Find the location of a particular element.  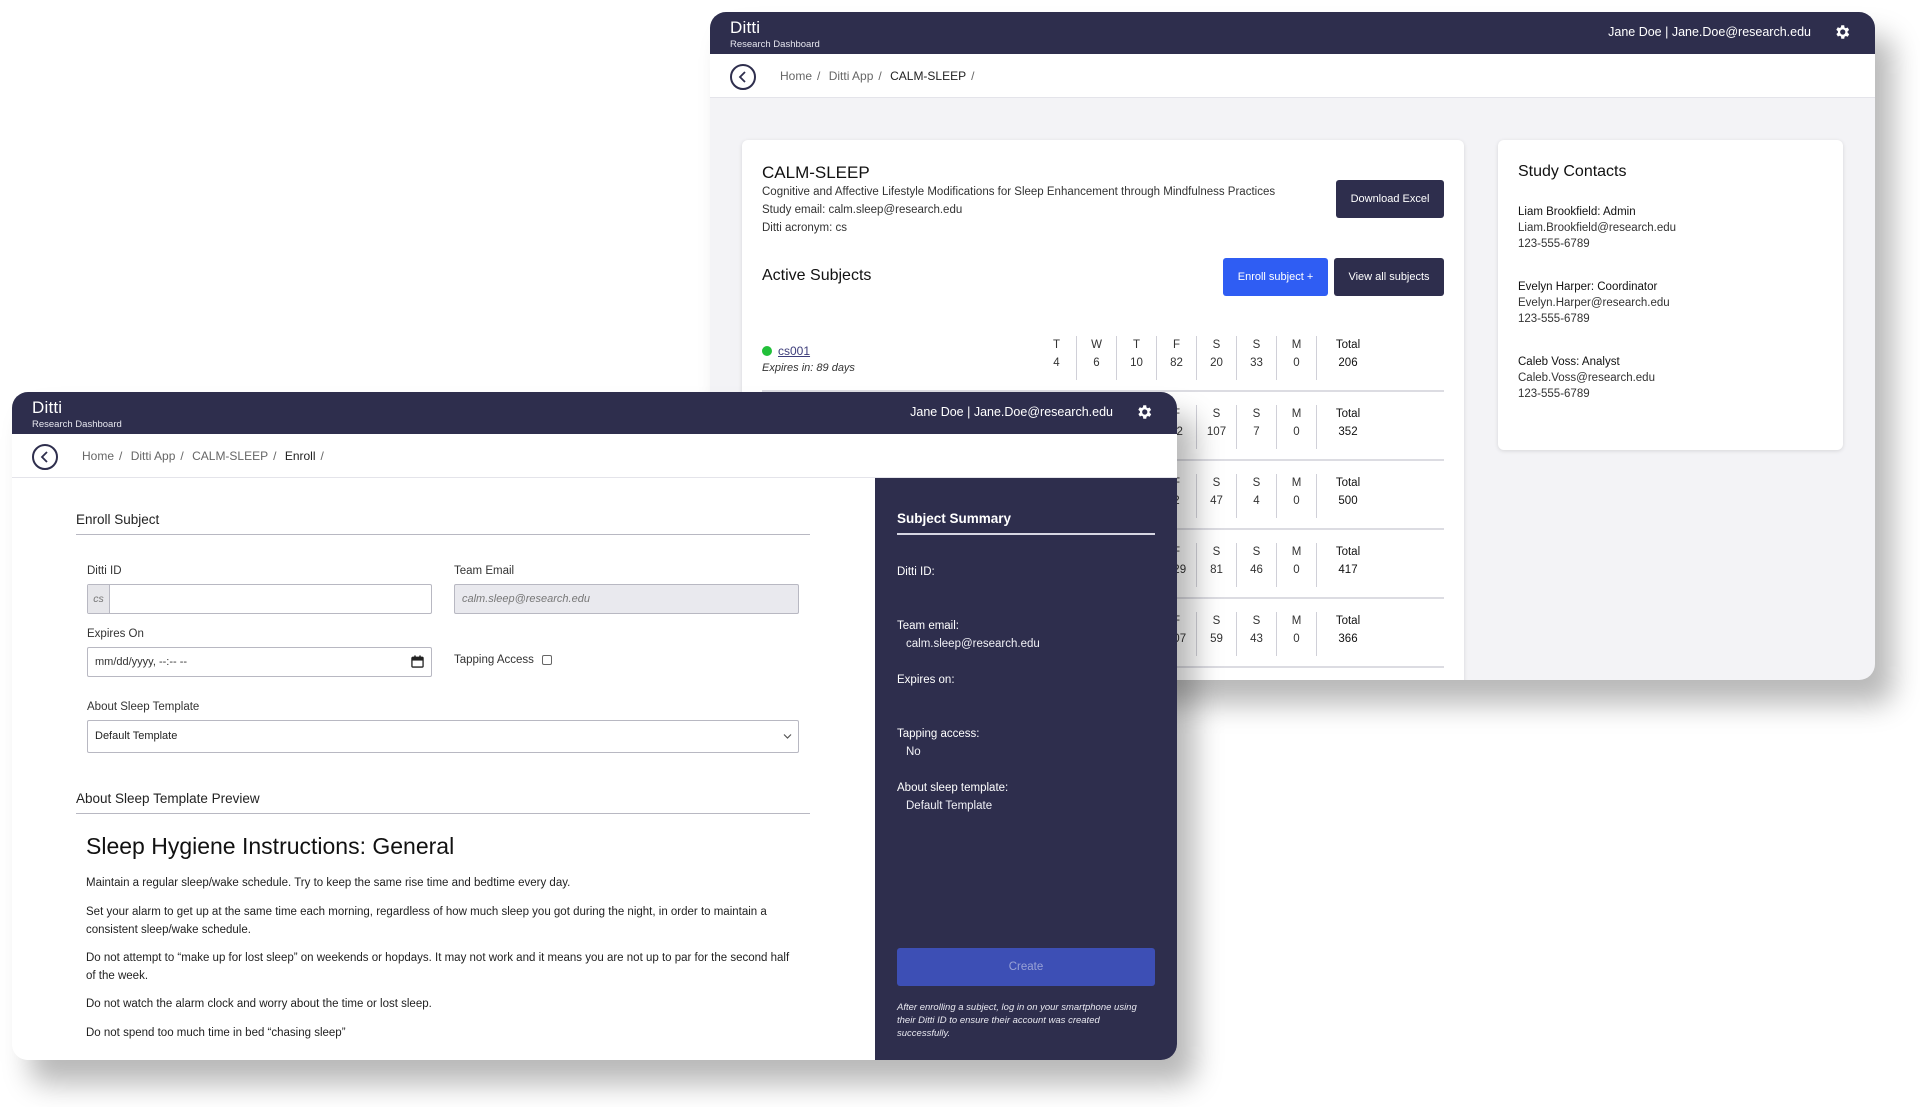

team-email-field: calm.sleep@research.edu is located at coordinates (626, 599).